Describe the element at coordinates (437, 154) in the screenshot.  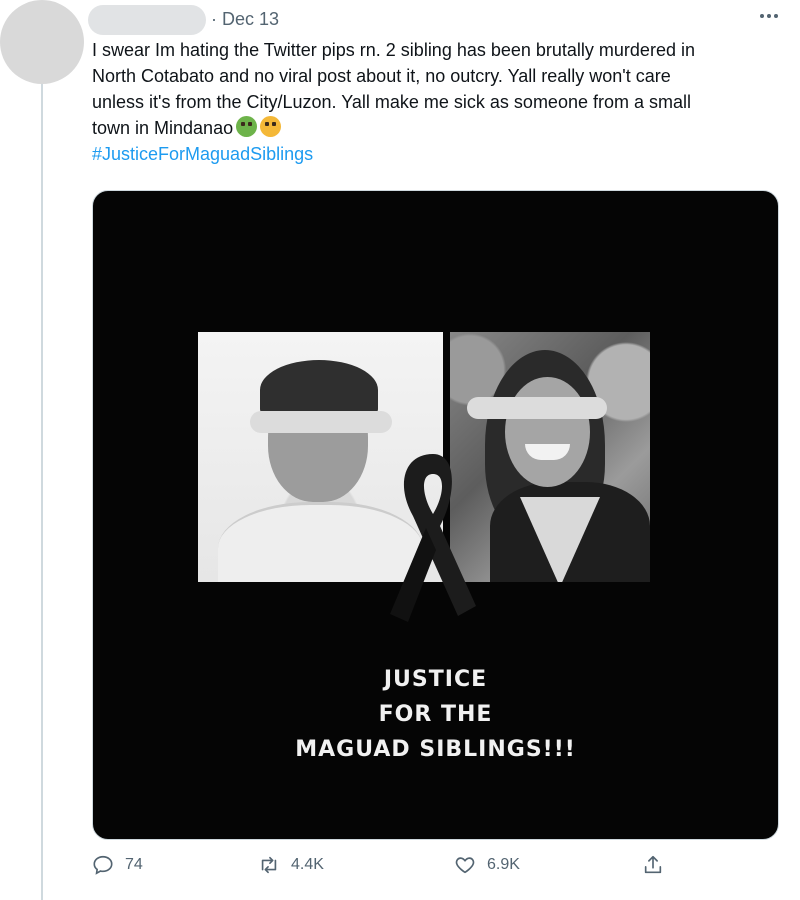
I see `hashtag-link: #JusticeForMaguadSiblings` at that location.